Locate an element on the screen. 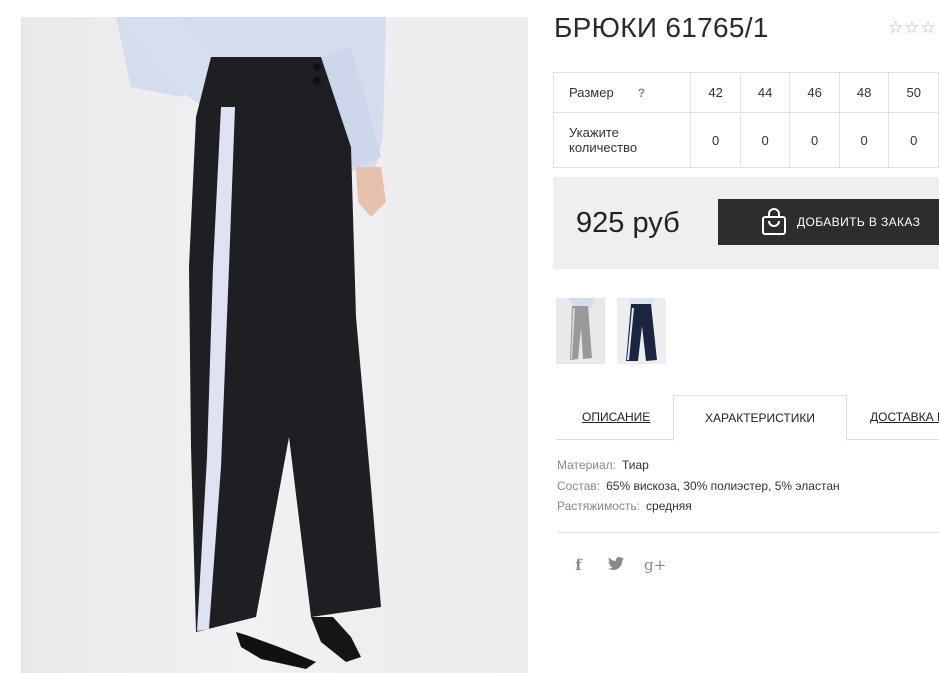 Image resolution: width=939 pixels, height=673 pixels. spec-value: Тиар is located at coordinates (635, 465).